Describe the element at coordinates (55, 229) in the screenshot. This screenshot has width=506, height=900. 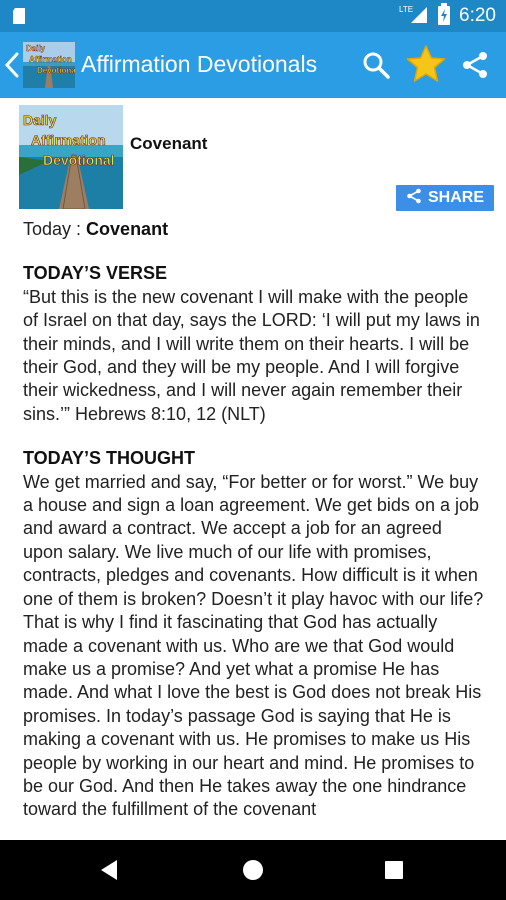
I see `today-prefix: Today :` at that location.